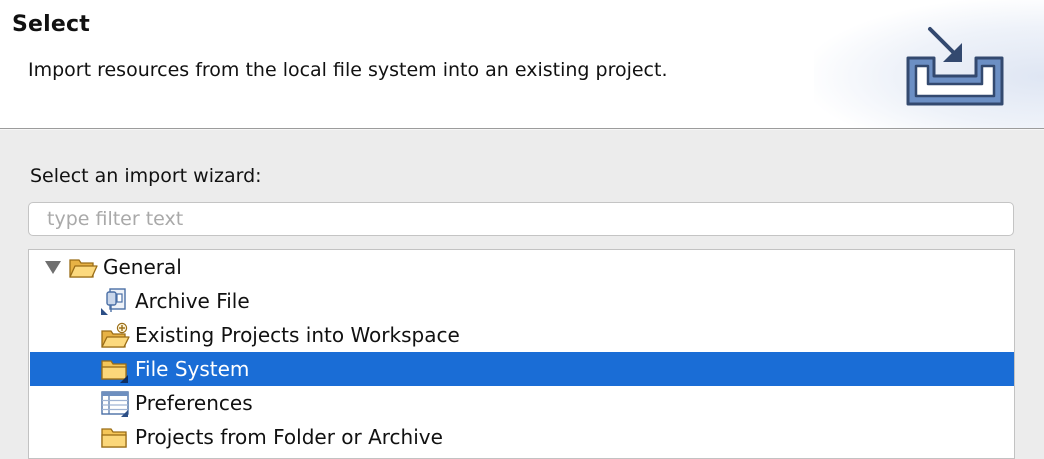 The height and width of the screenshot is (459, 1044). Describe the element at coordinates (522, 403) in the screenshot. I see `tree-item-preferences: Preferences` at that location.